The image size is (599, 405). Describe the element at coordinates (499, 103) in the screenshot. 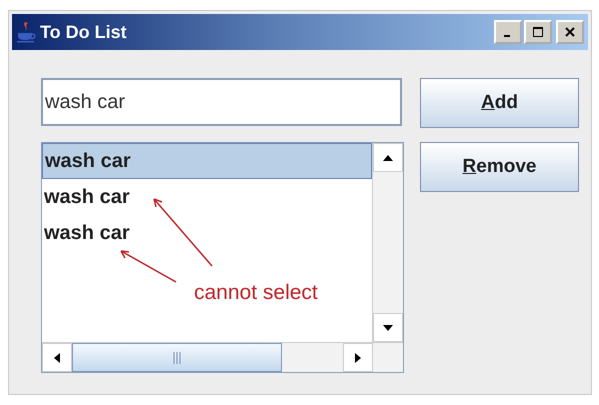

I see `action-button: Add` at that location.